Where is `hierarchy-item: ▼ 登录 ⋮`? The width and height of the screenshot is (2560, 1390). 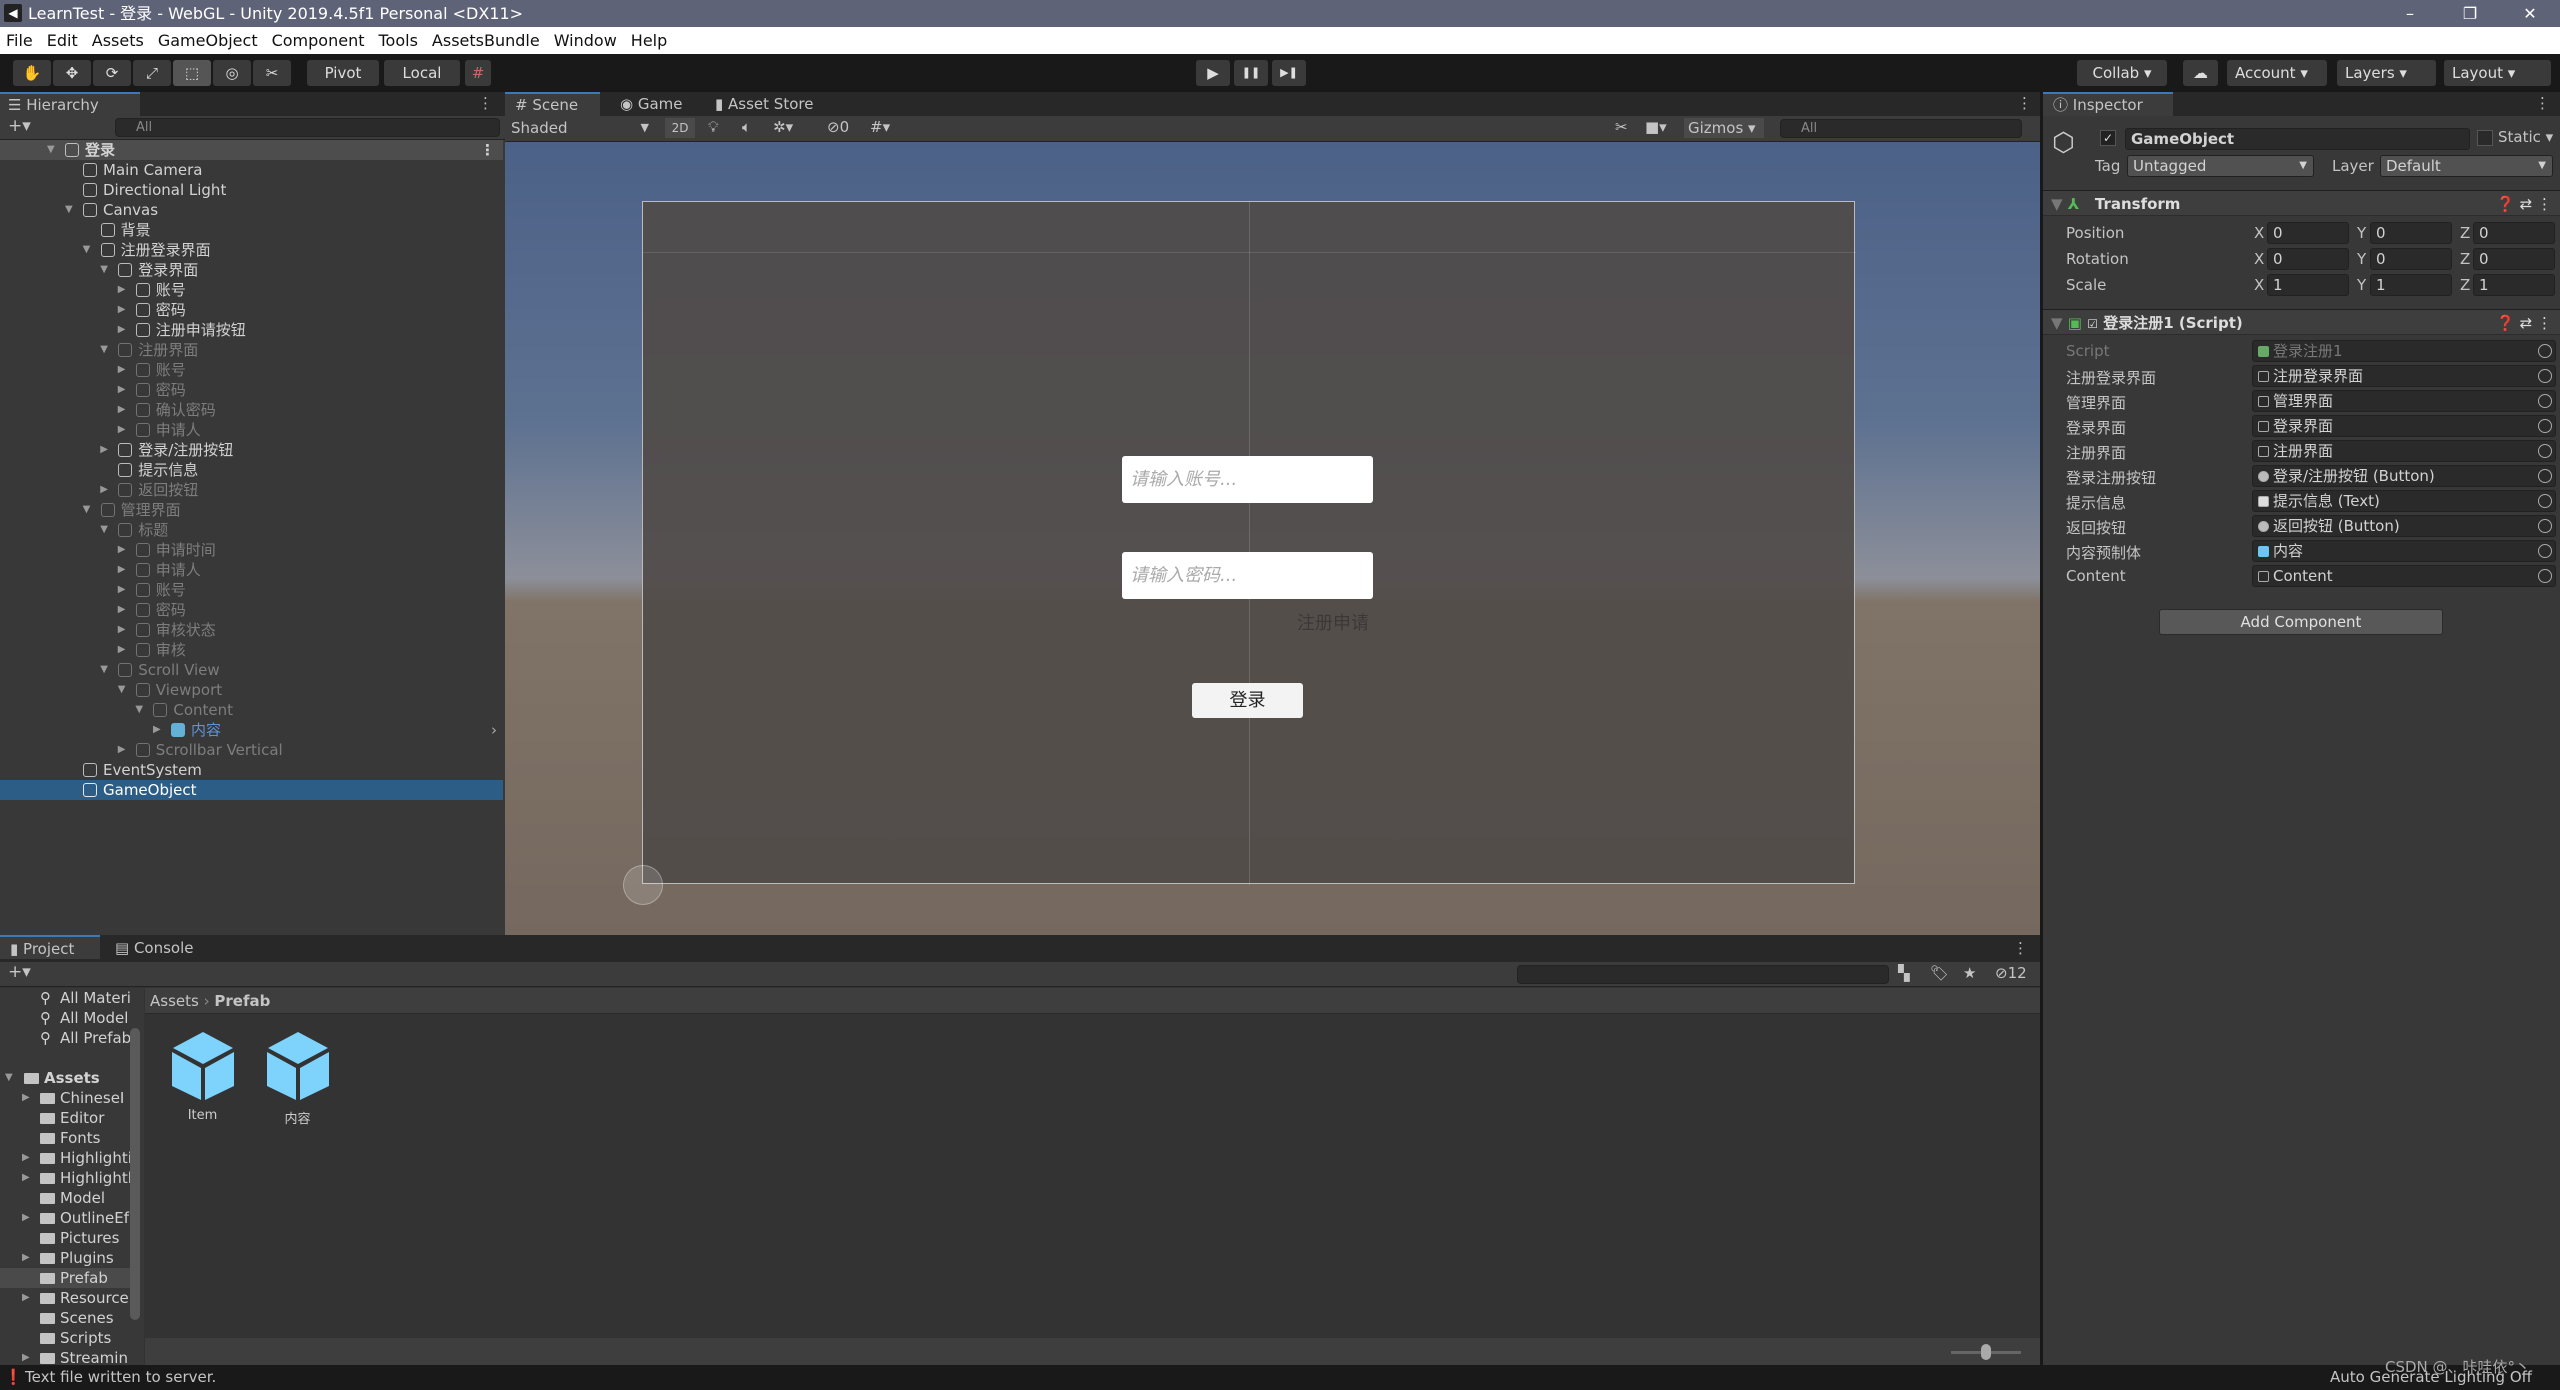
hierarchy-item: ▼ 登录 ⋮ is located at coordinates (251, 150).